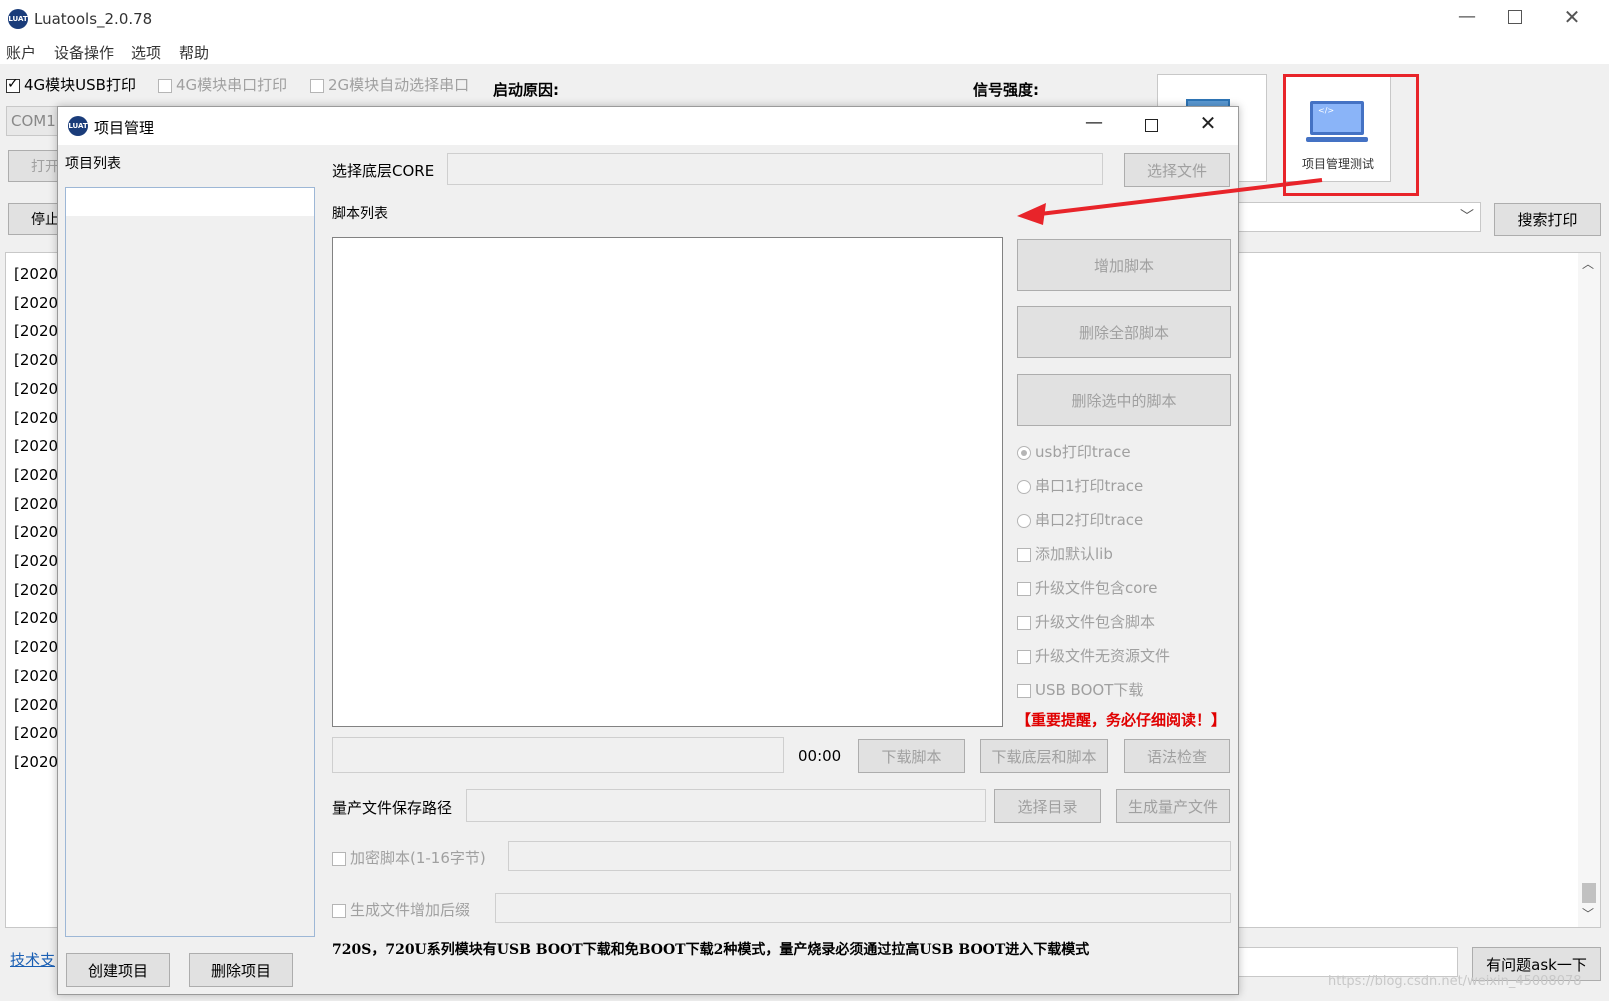 The width and height of the screenshot is (1609, 1001). What do you see at coordinates (1170, 201) in the screenshot?
I see `annotation-arrow` at bounding box center [1170, 201].